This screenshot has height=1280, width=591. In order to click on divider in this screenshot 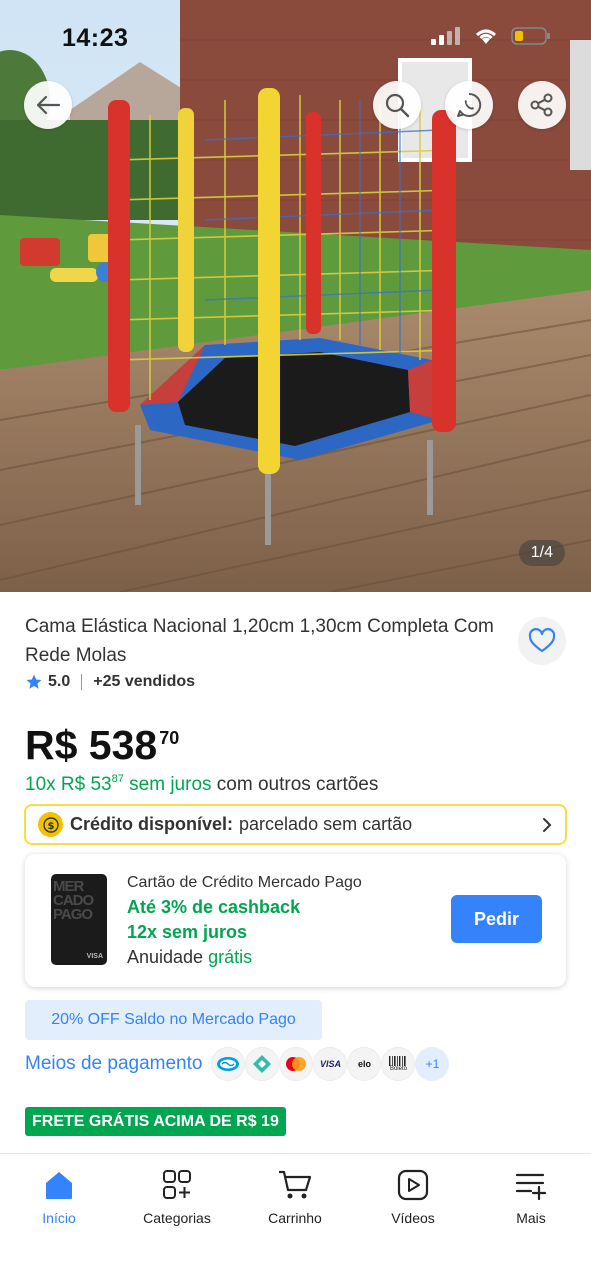, I will do `click(82, 682)`.